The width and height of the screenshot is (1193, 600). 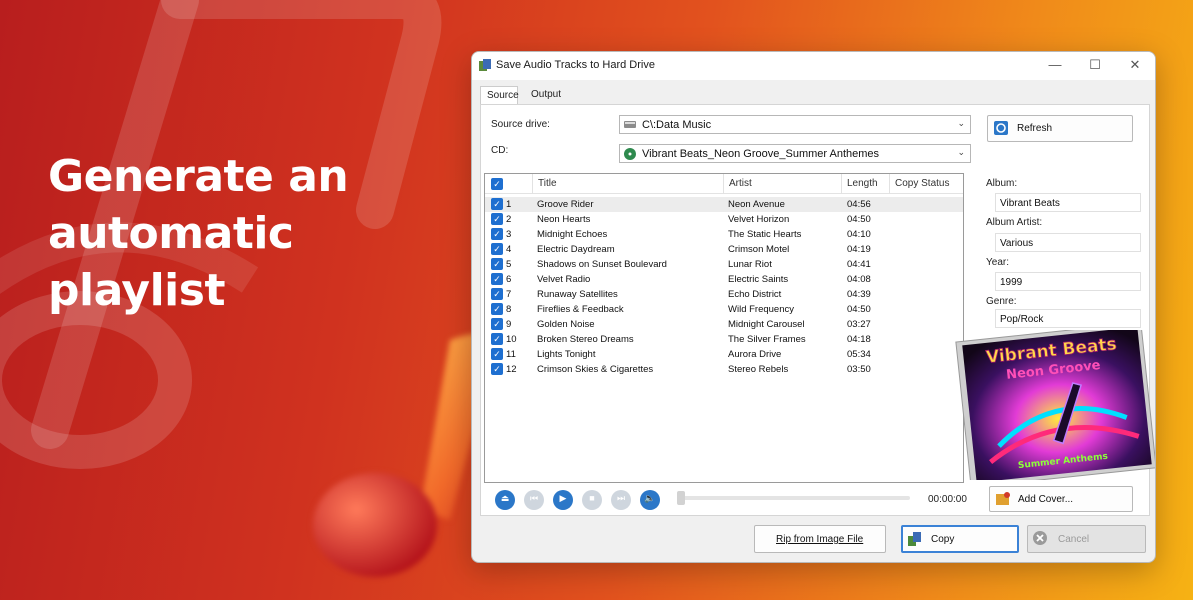 What do you see at coordinates (572, 234) in the screenshot?
I see `track-title: Midnight Echoes` at bounding box center [572, 234].